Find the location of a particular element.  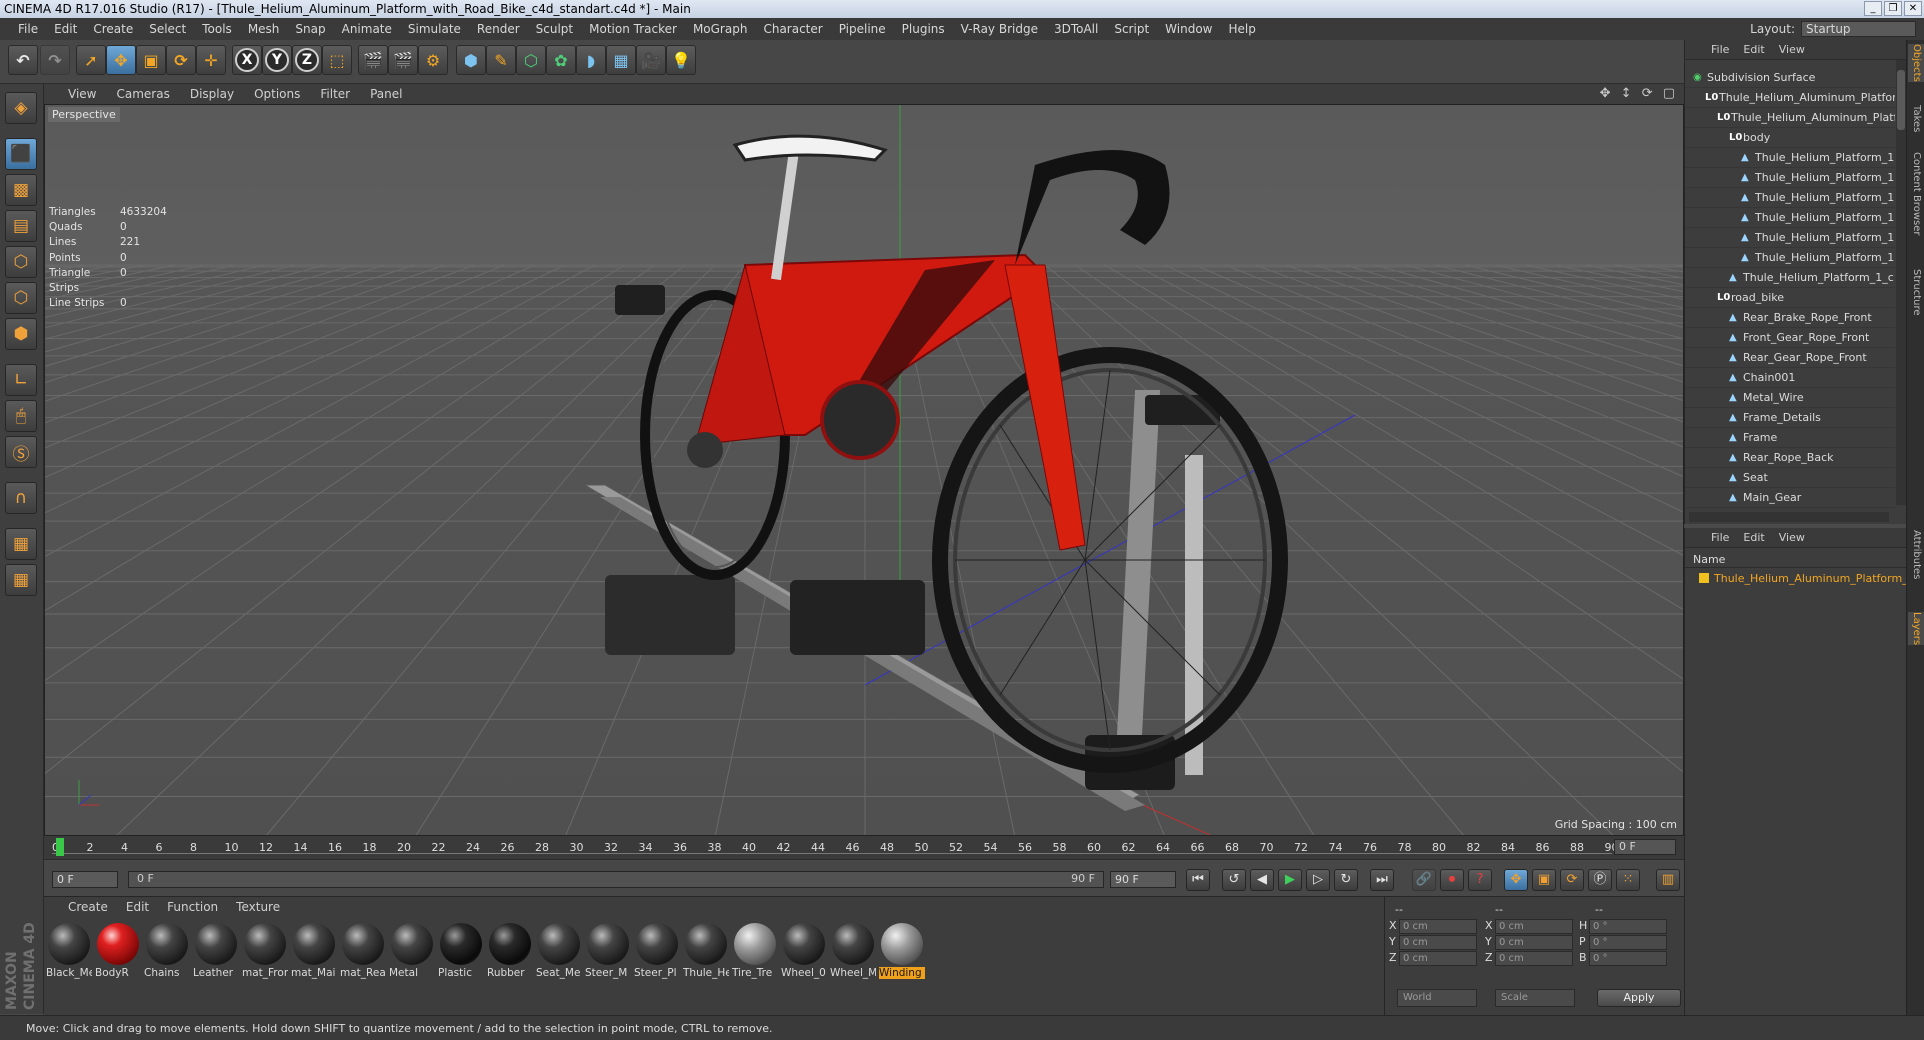

object-tree-item: ◉ Subdivision Surface is located at coordinates (1790, 78).